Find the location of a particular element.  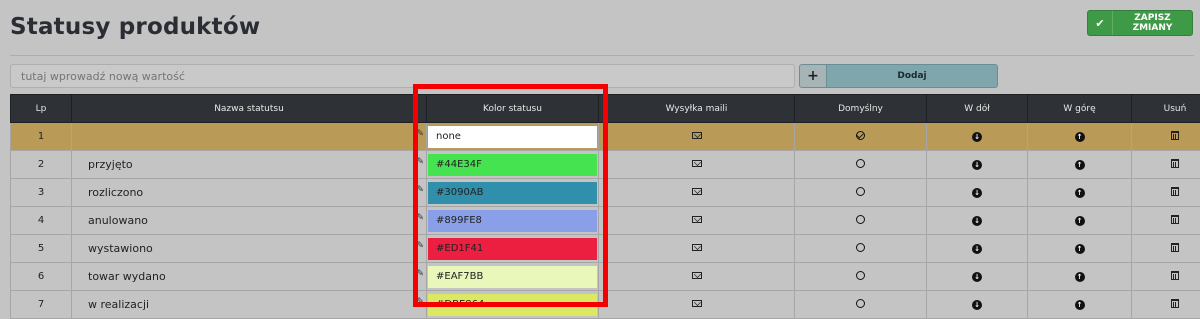

color-swatch: #DBE864 is located at coordinates (512, 305).